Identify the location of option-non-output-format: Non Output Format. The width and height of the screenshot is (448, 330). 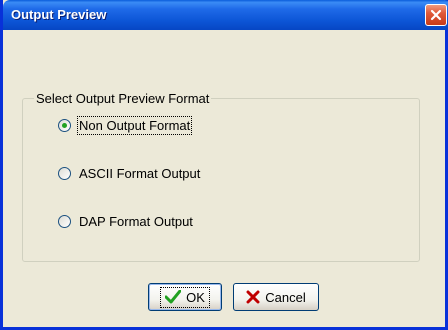
(125, 125).